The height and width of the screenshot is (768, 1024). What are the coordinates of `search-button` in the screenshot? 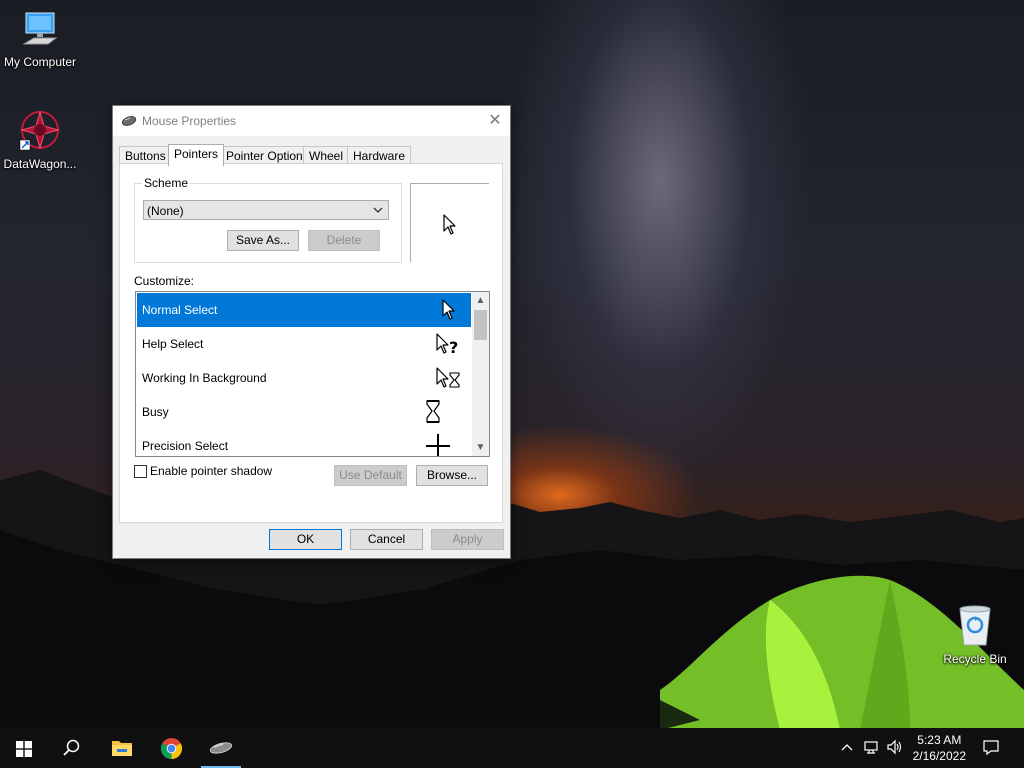 It's located at (72, 748).